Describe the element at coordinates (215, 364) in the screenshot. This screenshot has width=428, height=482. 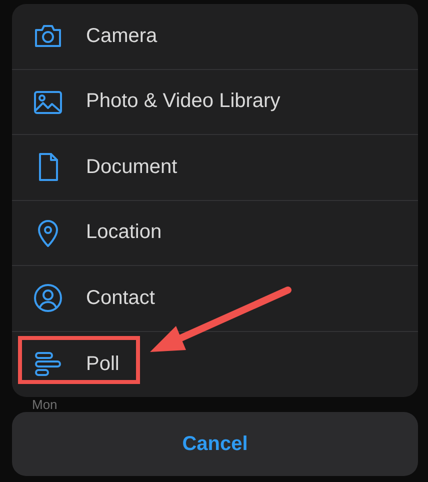
I see `menu-item: Poll` at that location.